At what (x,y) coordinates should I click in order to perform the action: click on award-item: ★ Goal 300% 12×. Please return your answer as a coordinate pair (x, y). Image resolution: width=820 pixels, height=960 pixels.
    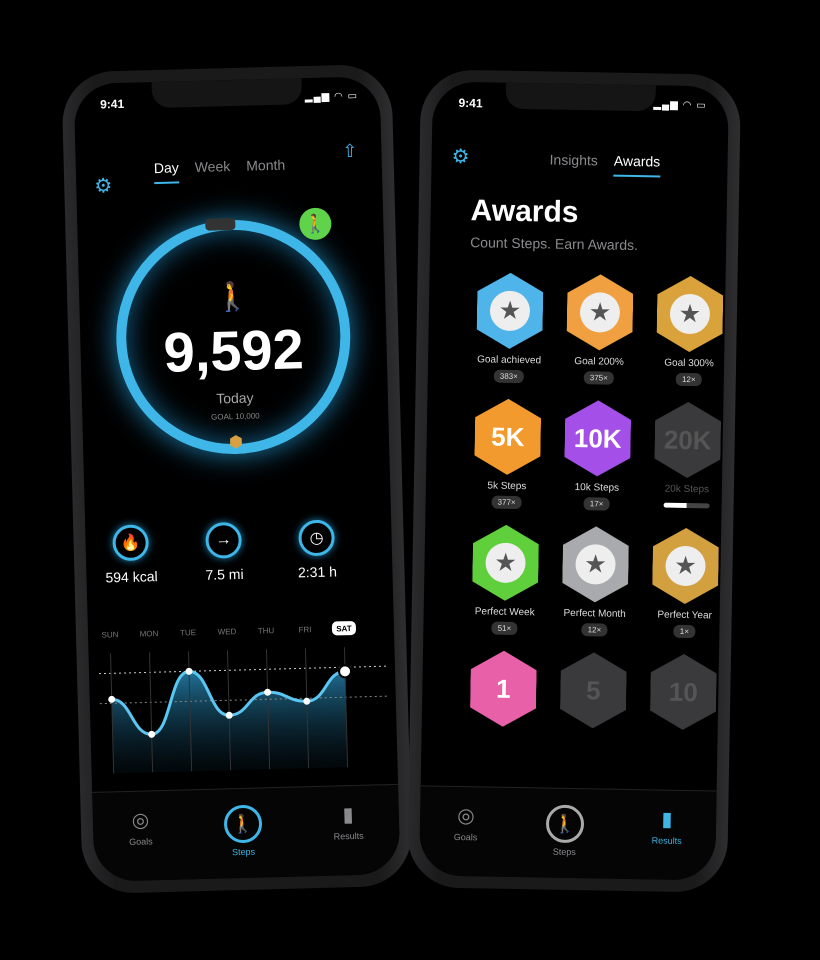
    Looking at the image, I should click on (686, 331).